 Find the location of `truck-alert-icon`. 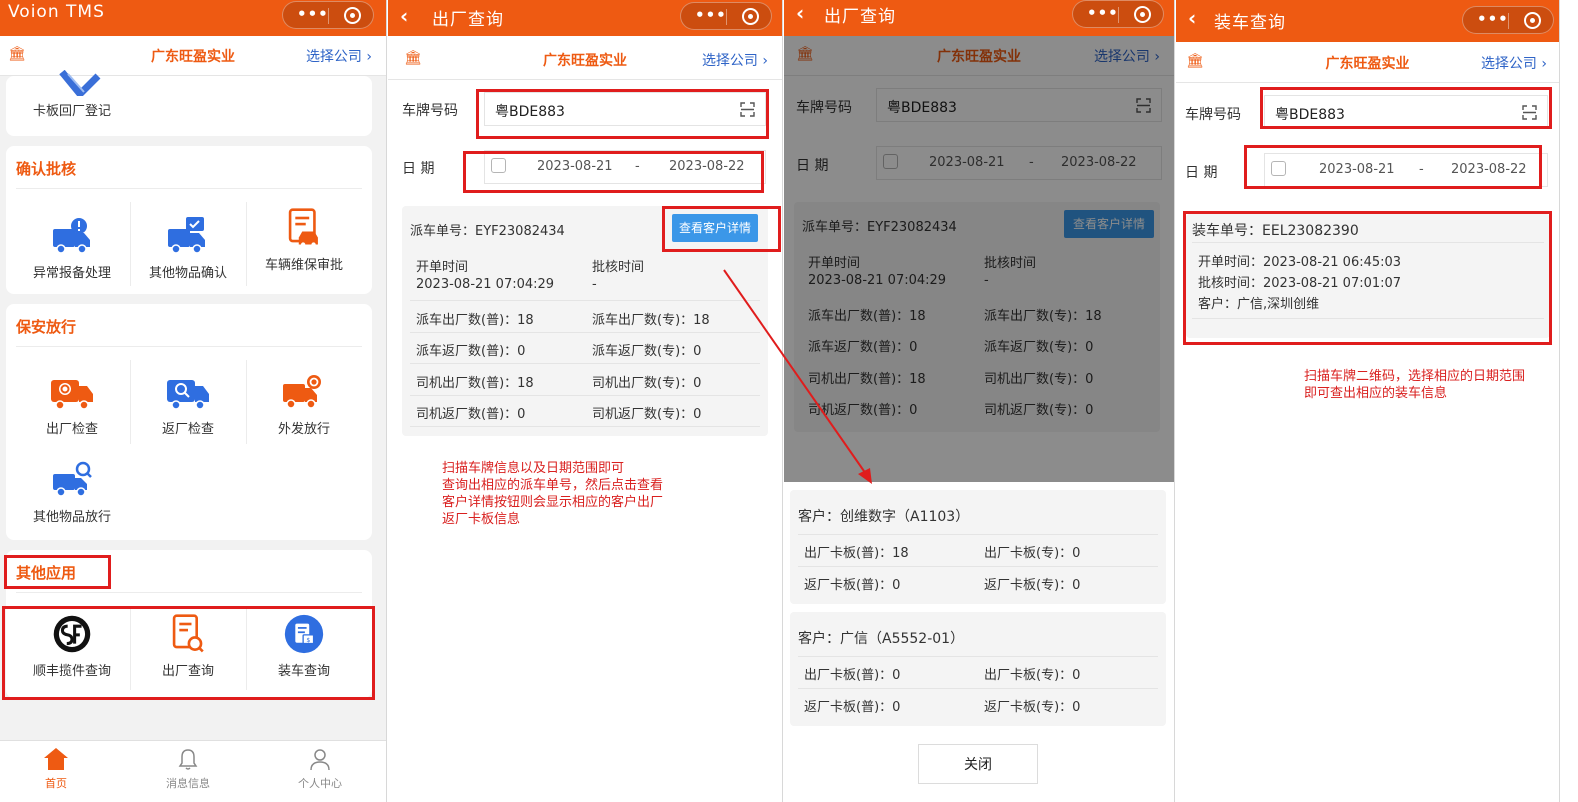

truck-alert-icon is located at coordinates (71, 236).